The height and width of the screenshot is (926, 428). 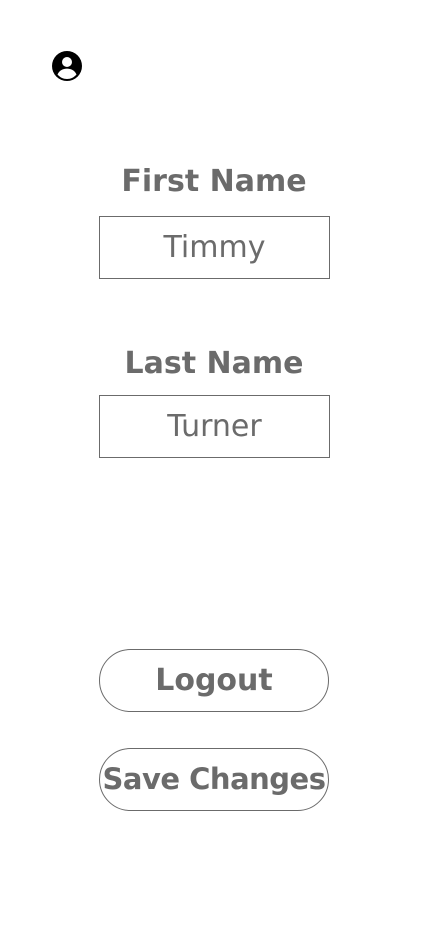 I want to click on last-name-field-box, so click(x=214, y=426).